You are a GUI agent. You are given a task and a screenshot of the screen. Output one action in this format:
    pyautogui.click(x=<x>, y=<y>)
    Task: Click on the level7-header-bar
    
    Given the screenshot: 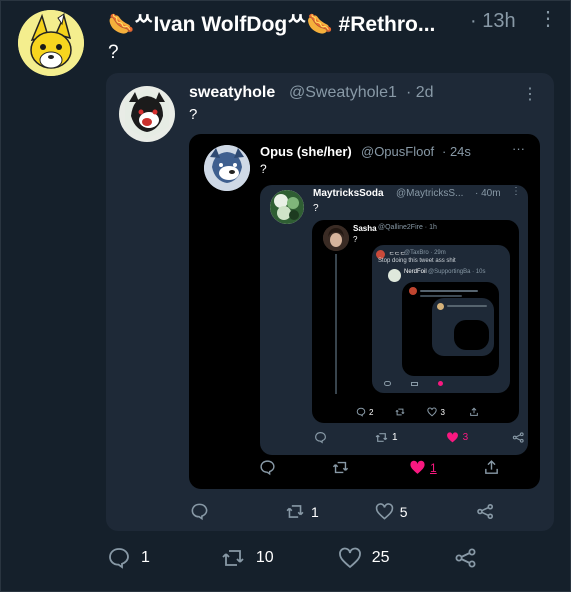 What is the action you would take?
    pyautogui.click(x=449, y=291)
    